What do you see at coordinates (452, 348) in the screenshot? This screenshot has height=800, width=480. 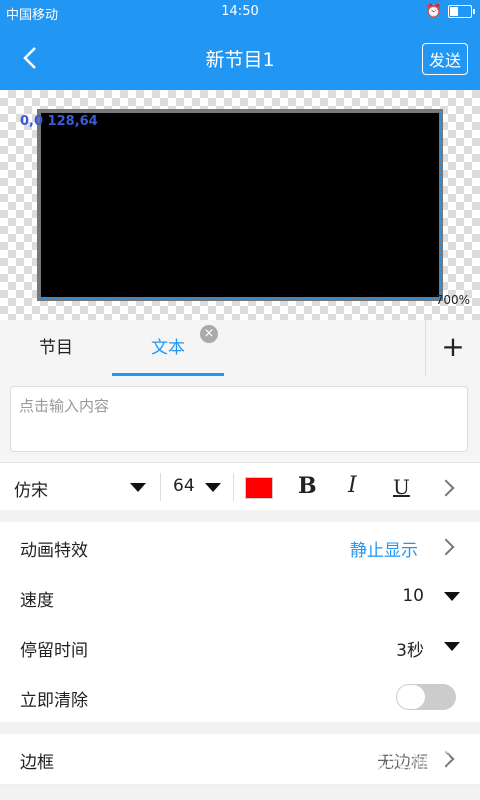 I see `add-tab-button: +` at bounding box center [452, 348].